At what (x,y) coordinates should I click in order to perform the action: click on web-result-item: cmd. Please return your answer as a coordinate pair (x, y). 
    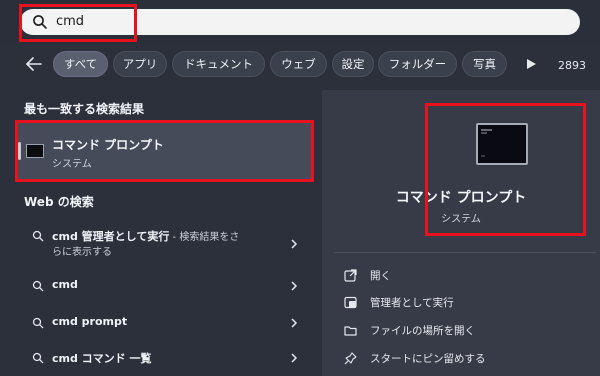
    Looking at the image, I should click on (169, 287).